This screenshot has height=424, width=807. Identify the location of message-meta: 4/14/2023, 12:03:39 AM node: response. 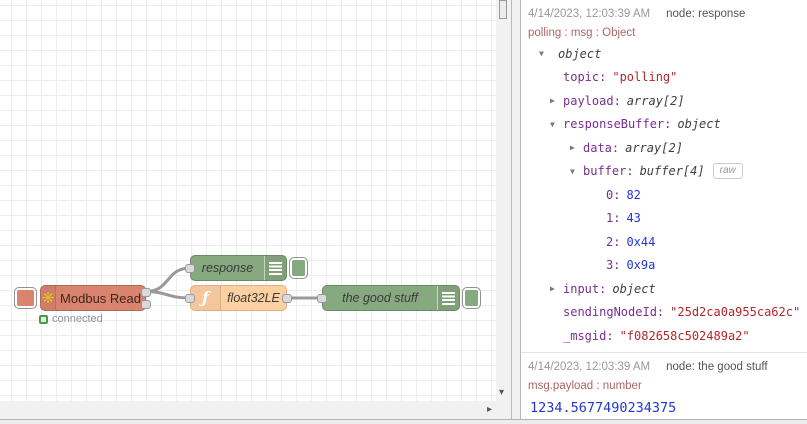
(667, 14).